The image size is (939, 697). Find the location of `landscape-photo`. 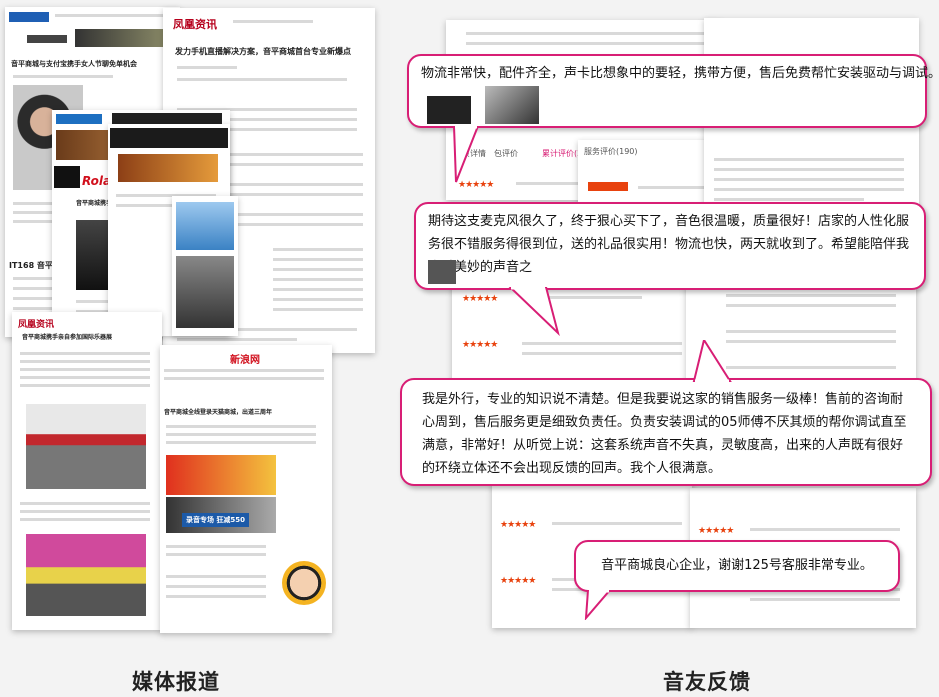

landscape-photo is located at coordinates (205, 226).